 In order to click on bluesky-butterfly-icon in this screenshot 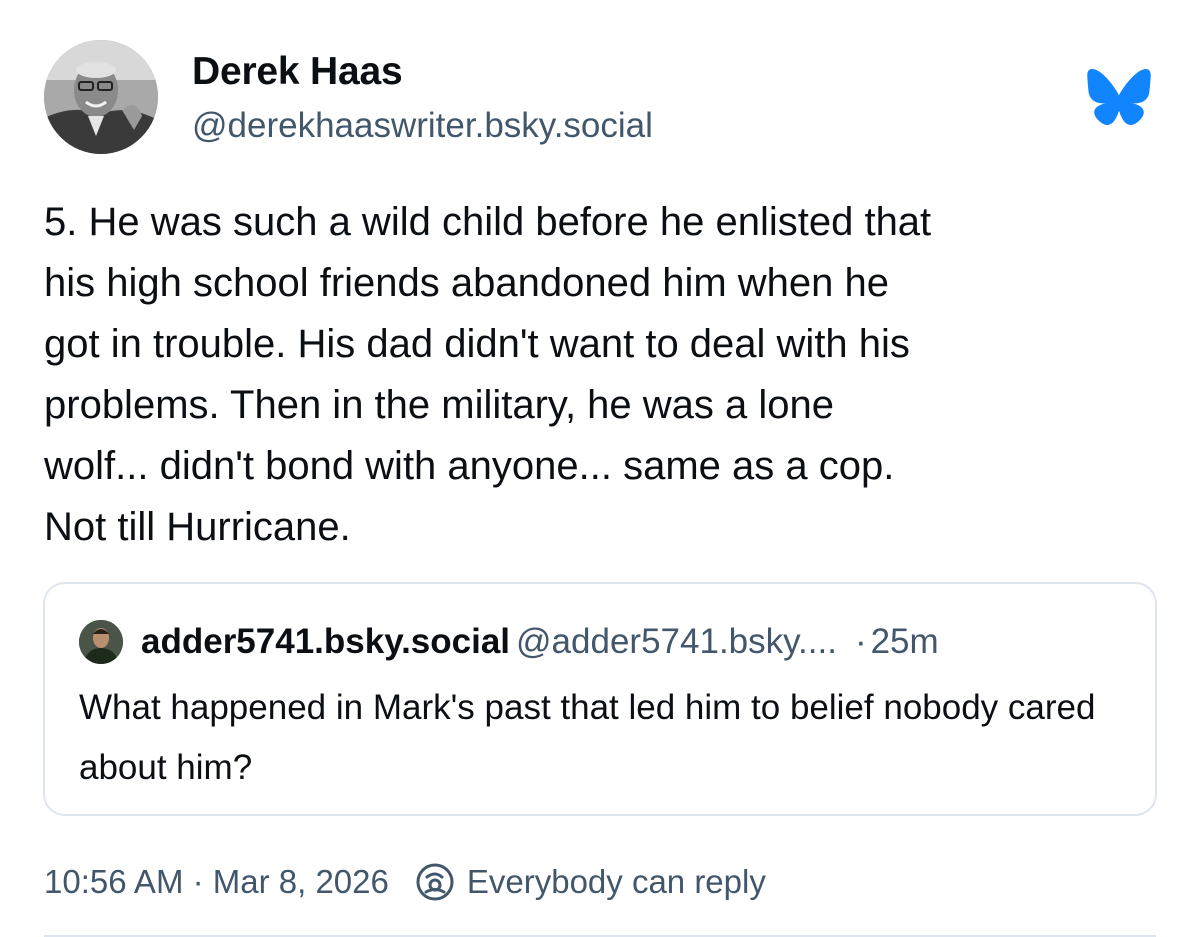, I will do `click(1119, 97)`.